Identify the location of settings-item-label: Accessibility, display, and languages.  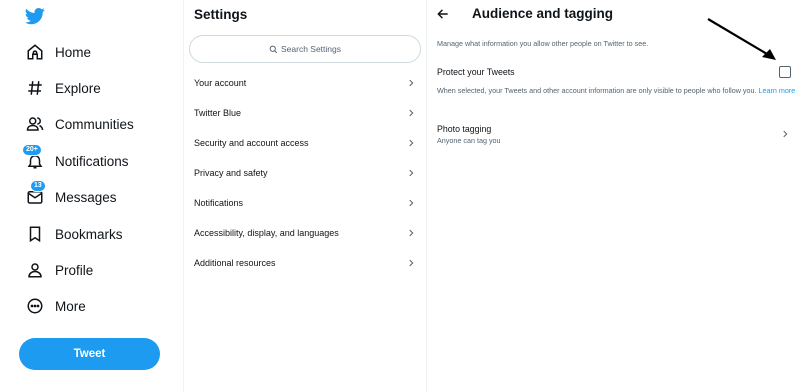
(266, 233).